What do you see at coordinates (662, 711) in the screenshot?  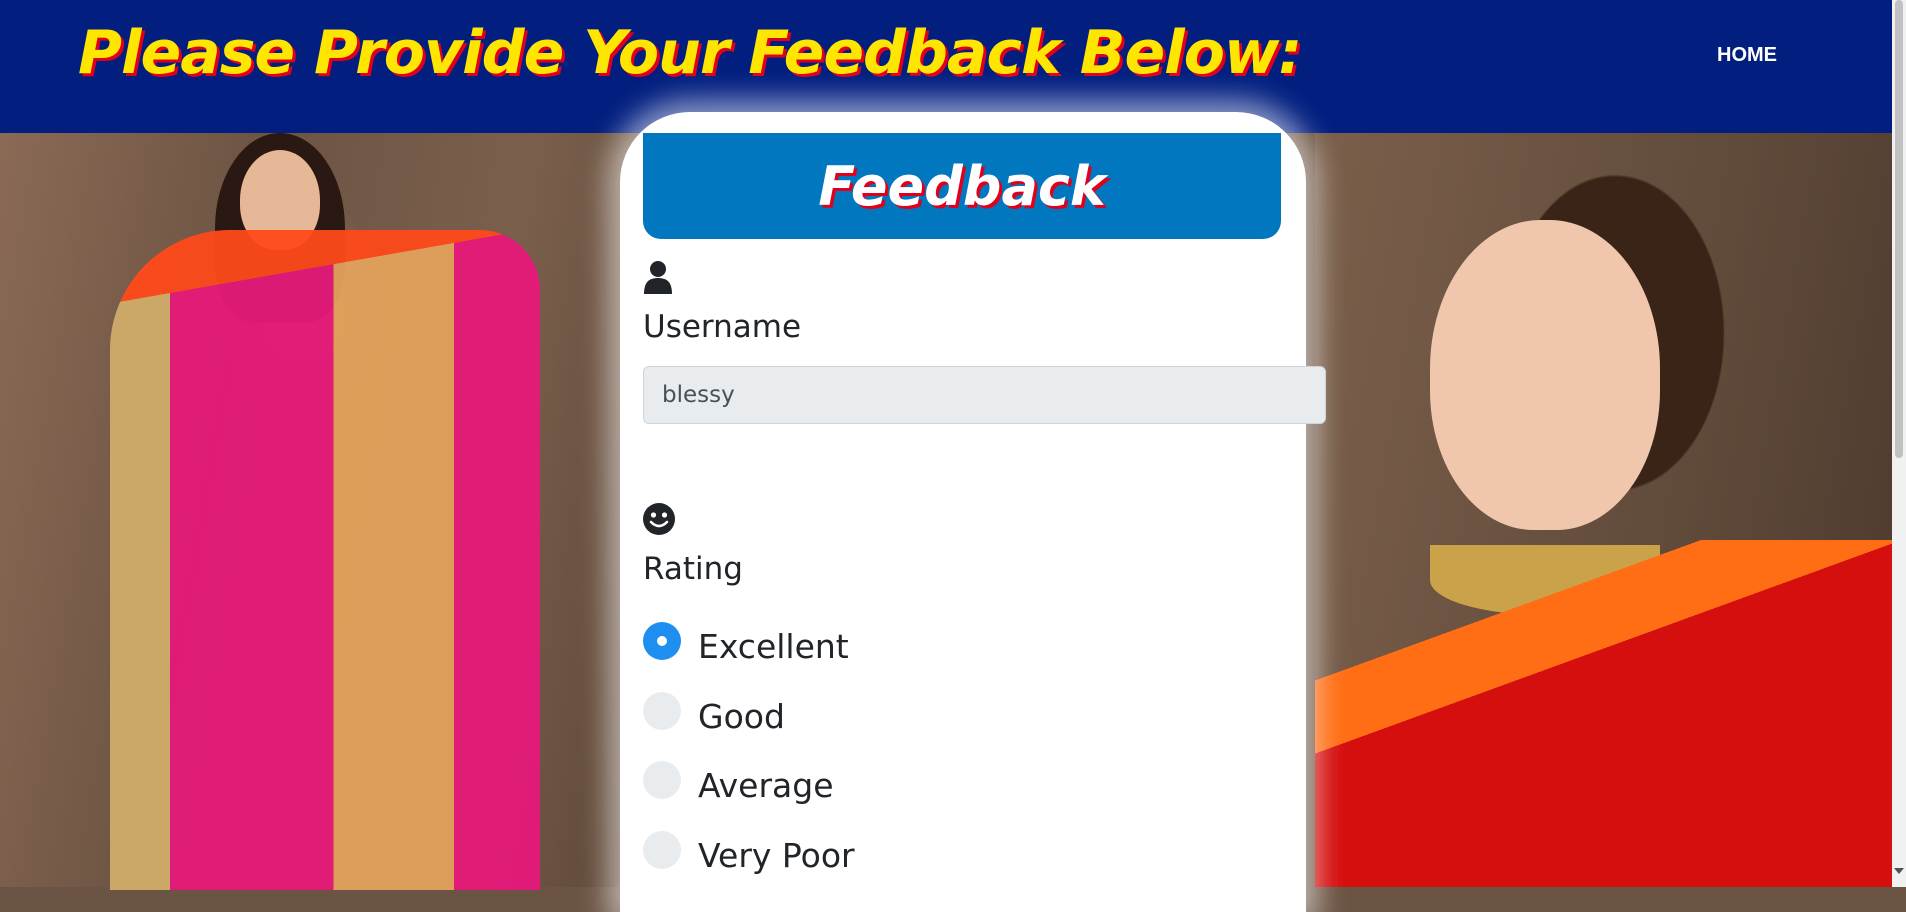 I see `rating-radio-good` at bounding box center [662, 711].